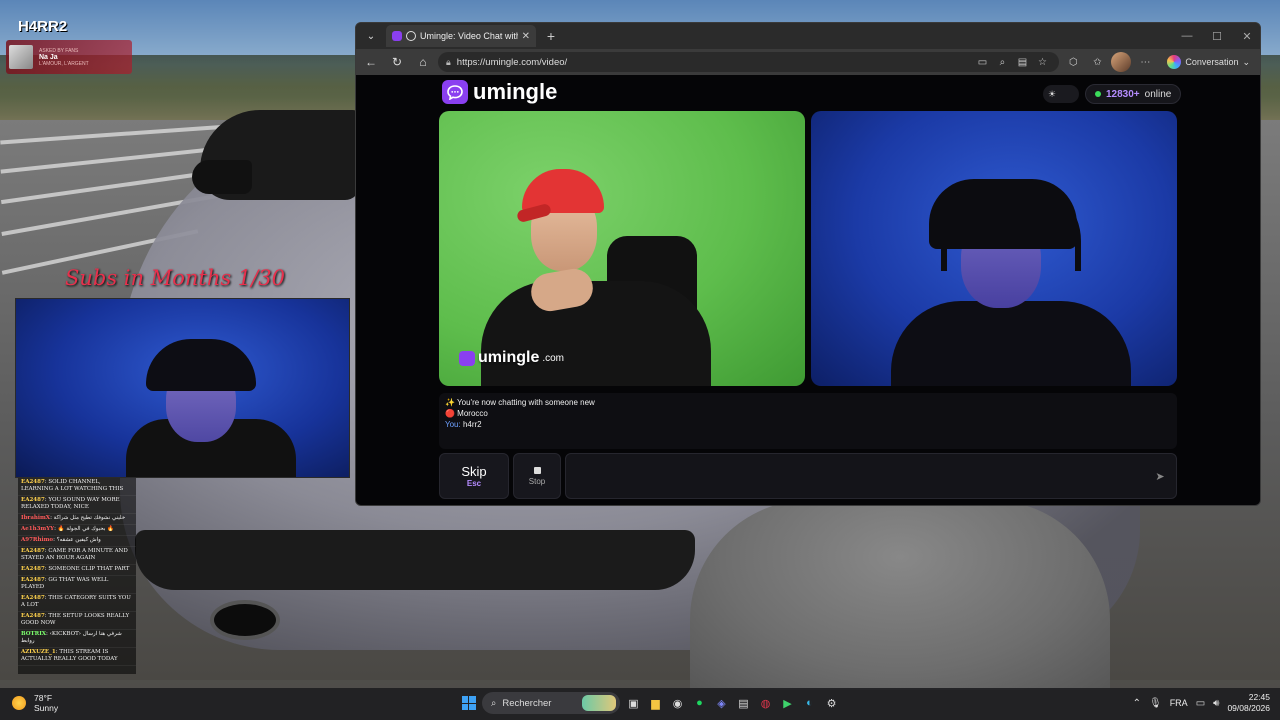 The height and width of the screenshot is (720, 1280). I want to click on chat-location-message: 🔴 Morocco, so click(466, 413).